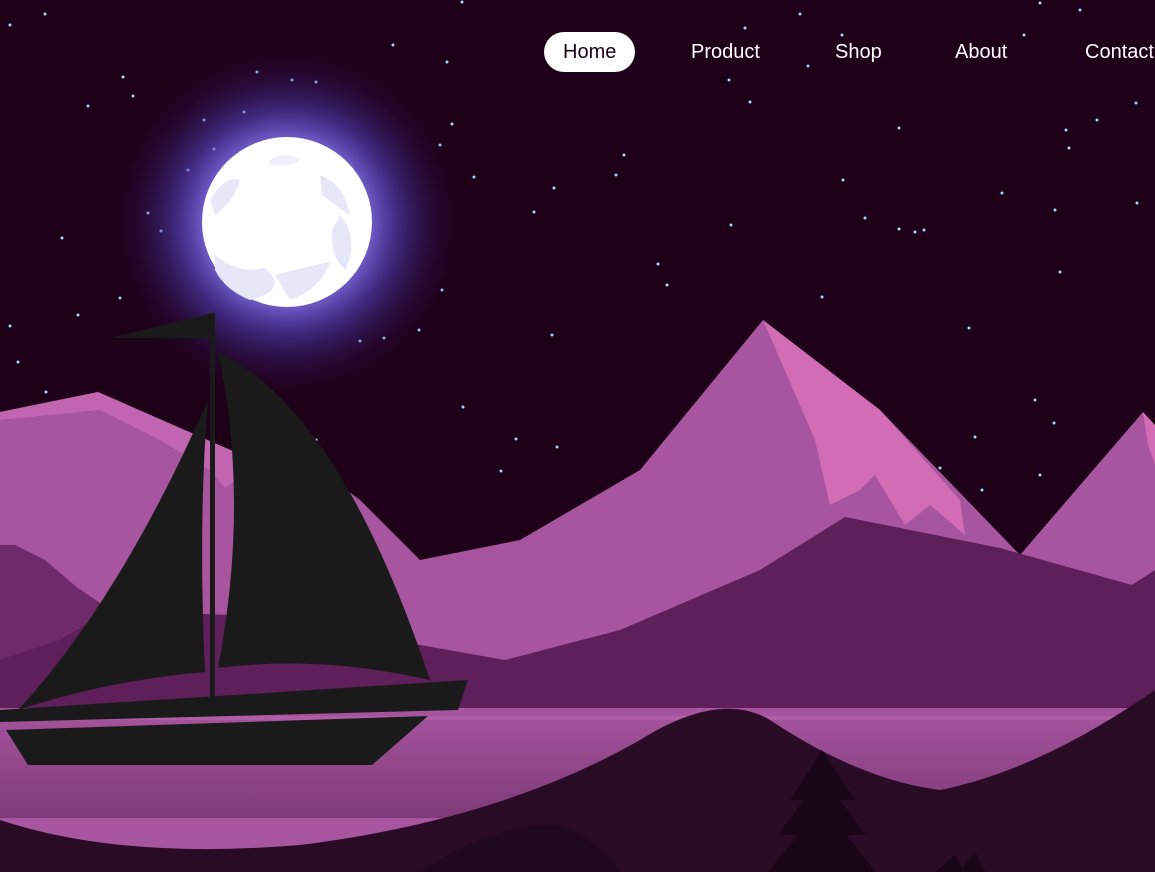 Image resolution: width=1155 pixels, height=872 pixels. I want to click on nav-product-link: Product, so click(725, 52).